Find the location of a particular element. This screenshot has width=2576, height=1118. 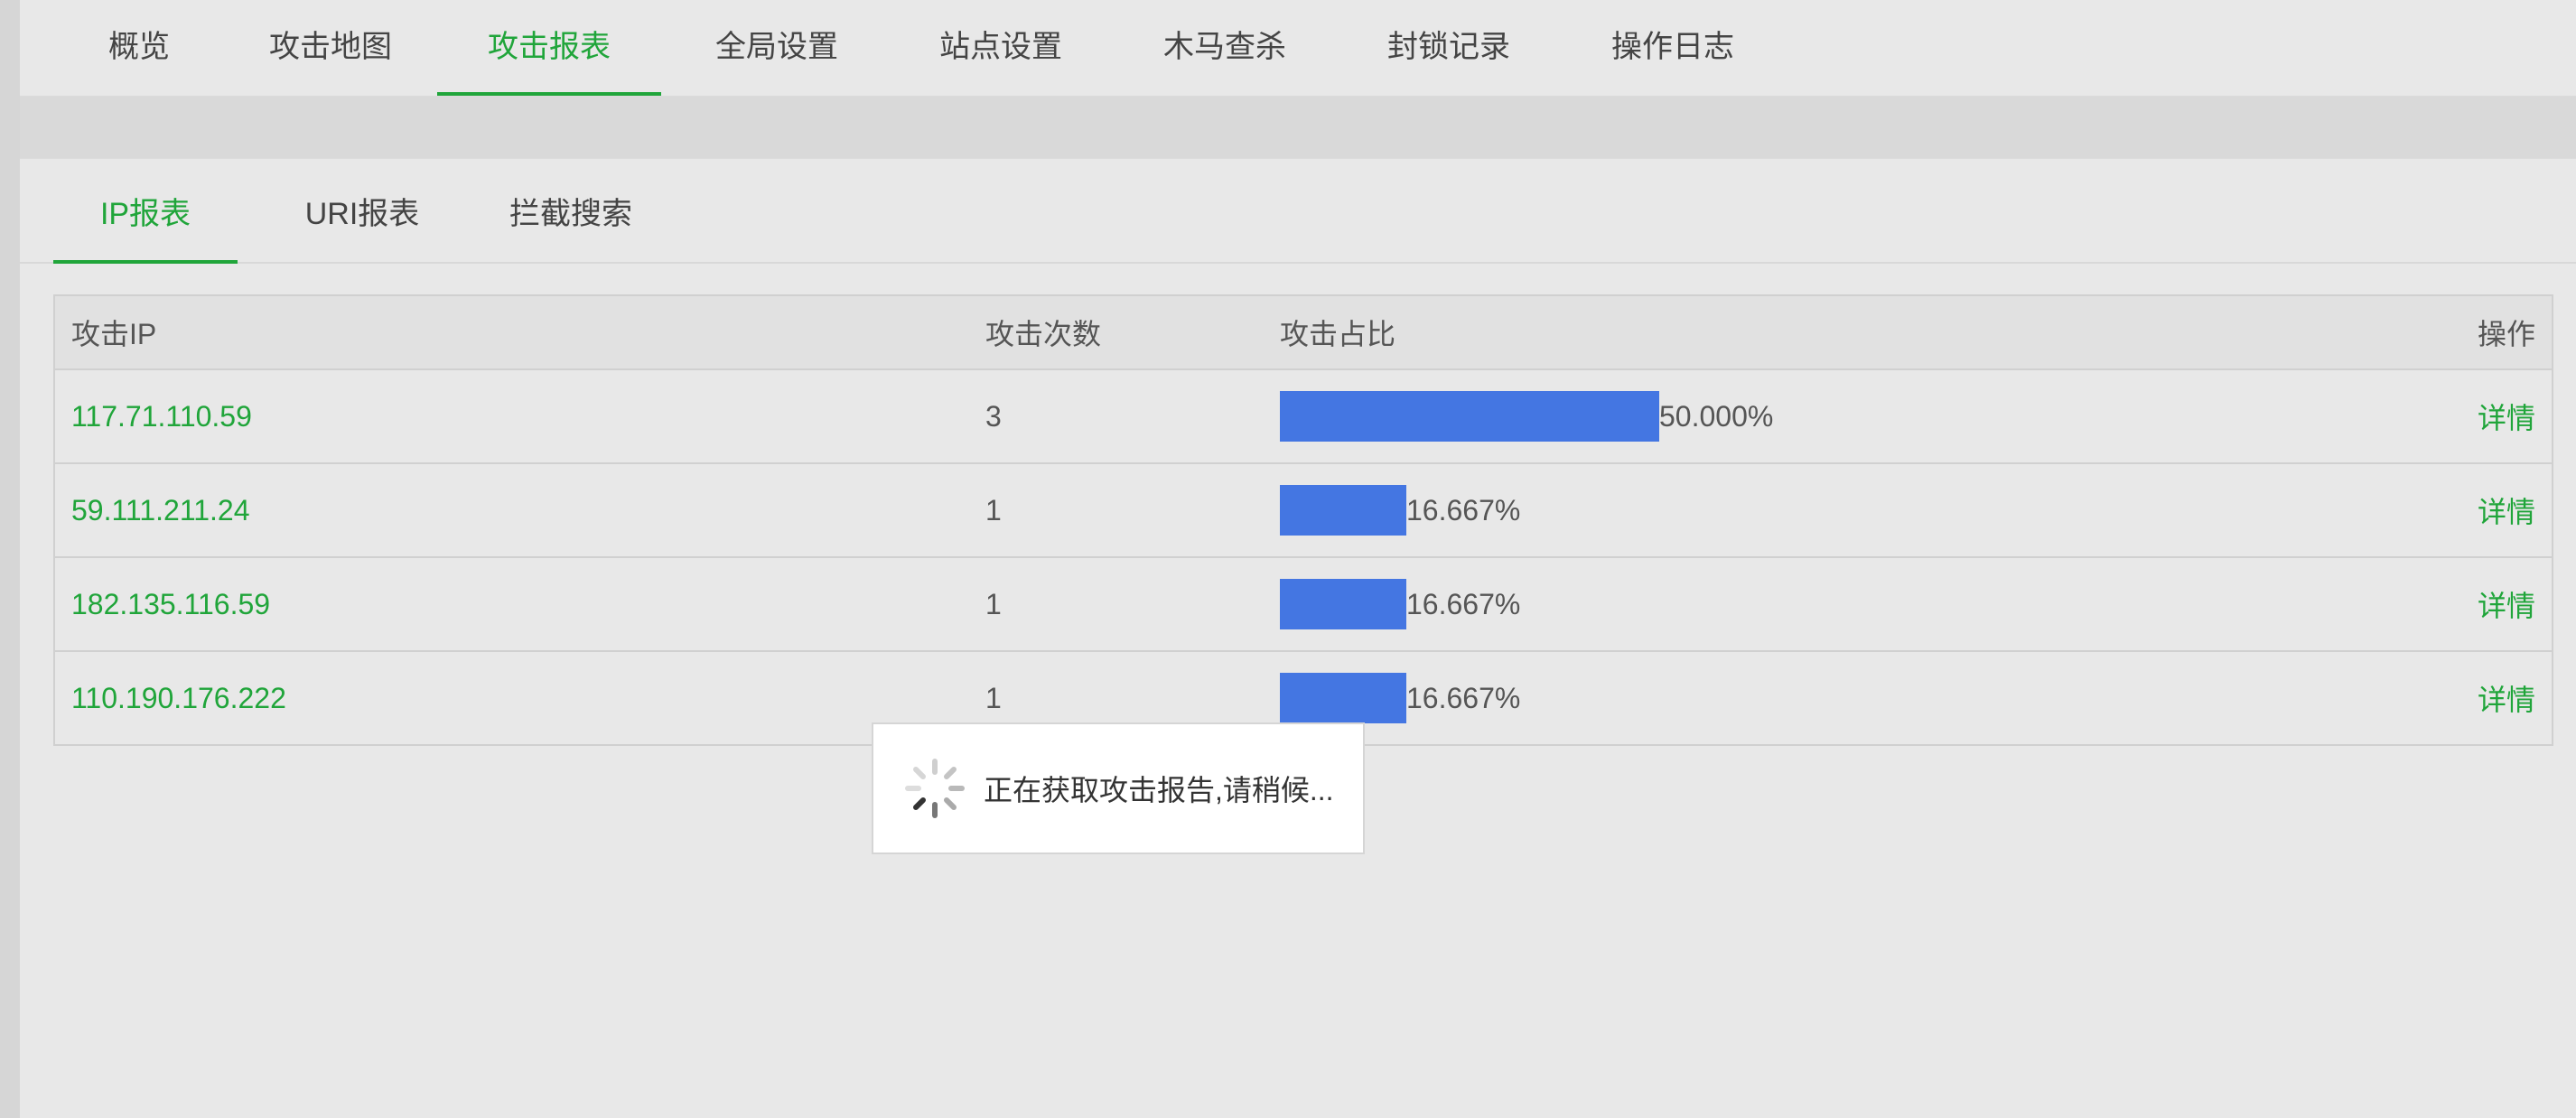

table-row: 59.111.211.24 1 16.667% 详情 is located at coordinates (1303, 509).